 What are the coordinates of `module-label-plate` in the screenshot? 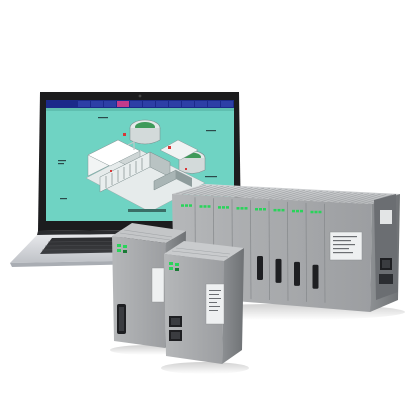 It's located at (158, 285).